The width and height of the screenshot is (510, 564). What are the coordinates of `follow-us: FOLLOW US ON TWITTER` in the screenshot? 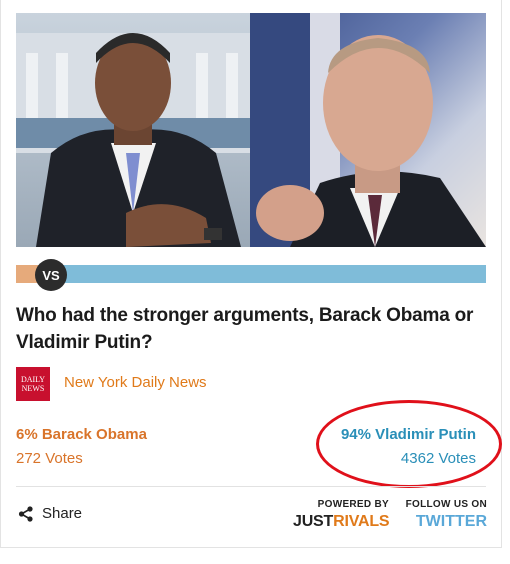 It's located at (444, 515).